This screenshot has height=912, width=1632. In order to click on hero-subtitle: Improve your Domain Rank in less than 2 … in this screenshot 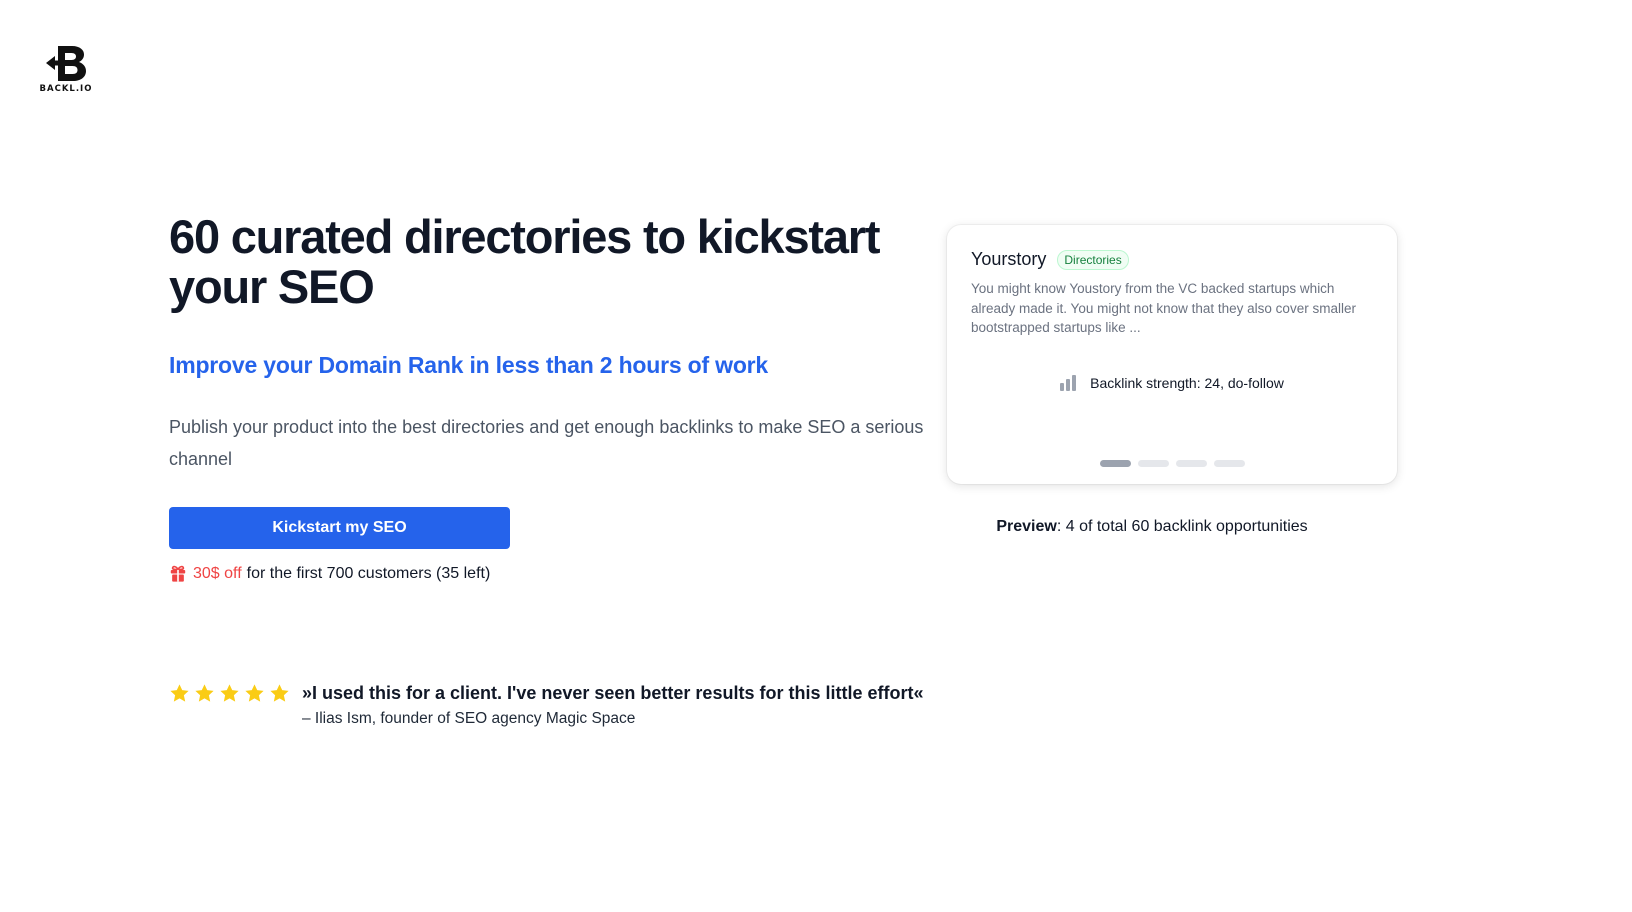, I will do `click(469, 365)`.